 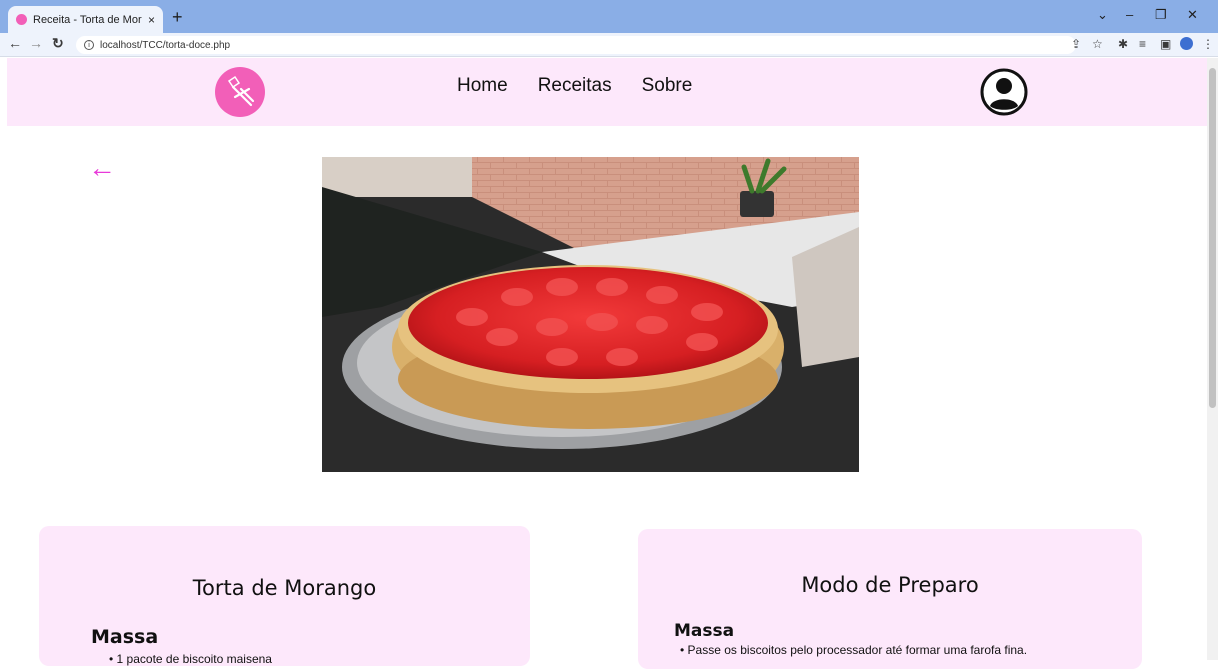 I want to click on tab-title: Receita - Torta de Morango, so click(x=87, y=19).